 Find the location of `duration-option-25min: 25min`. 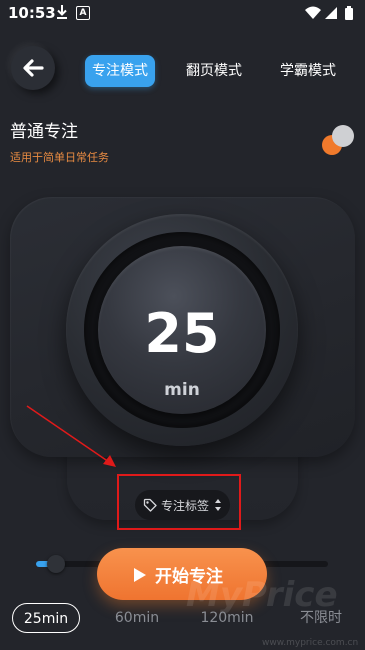

duration-option-25min: 25min is located at coordinates (46, 618).